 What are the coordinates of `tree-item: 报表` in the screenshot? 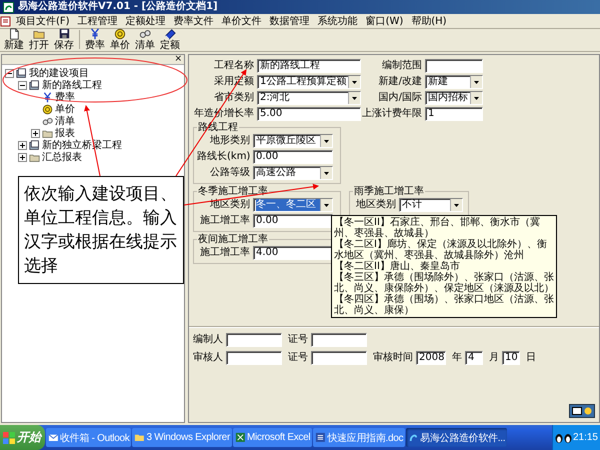 It's located at (65, 133).